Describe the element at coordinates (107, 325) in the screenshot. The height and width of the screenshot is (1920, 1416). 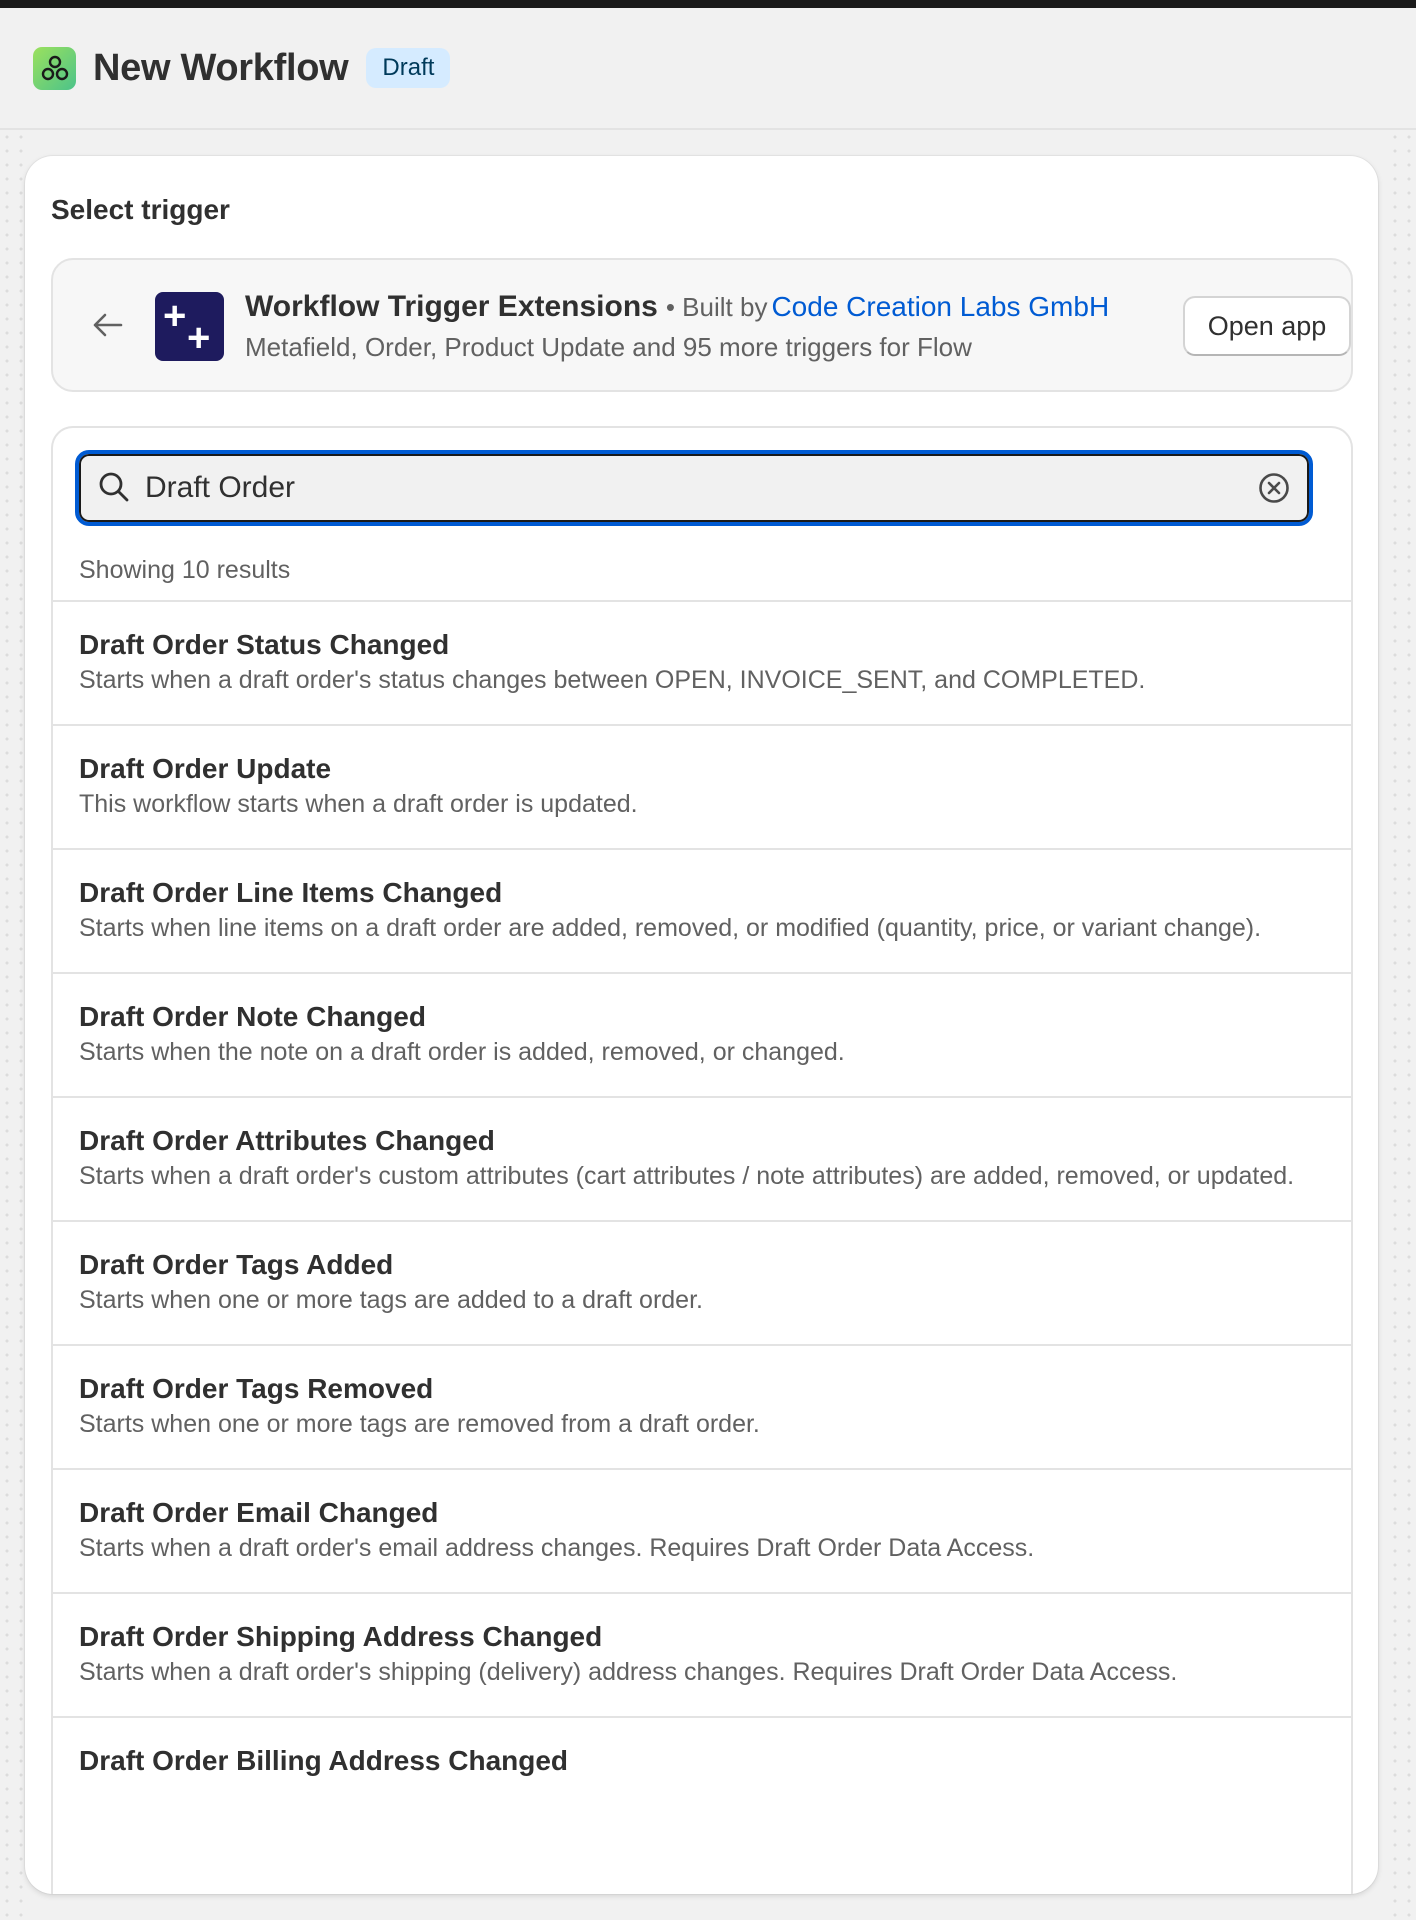
I see `back-arrow-icon` at that location.